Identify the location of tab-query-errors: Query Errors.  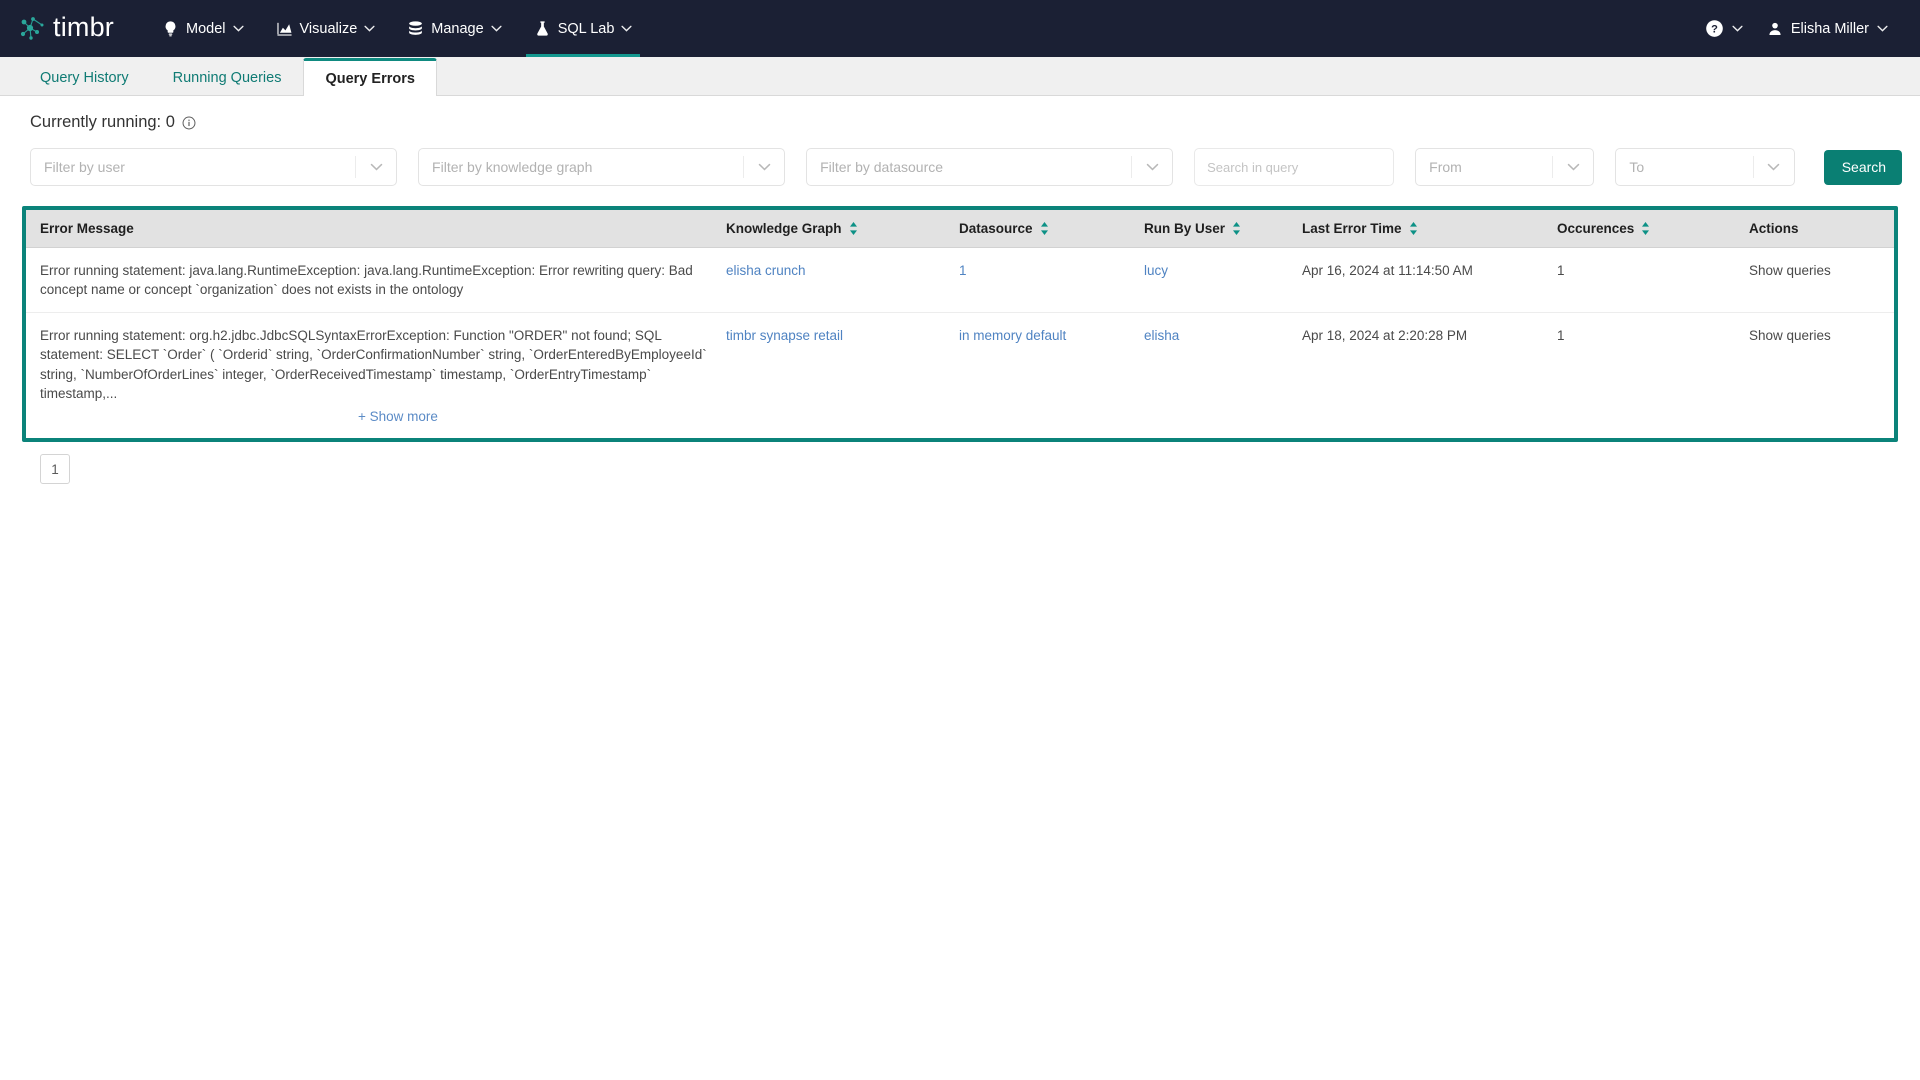
(370, 77).